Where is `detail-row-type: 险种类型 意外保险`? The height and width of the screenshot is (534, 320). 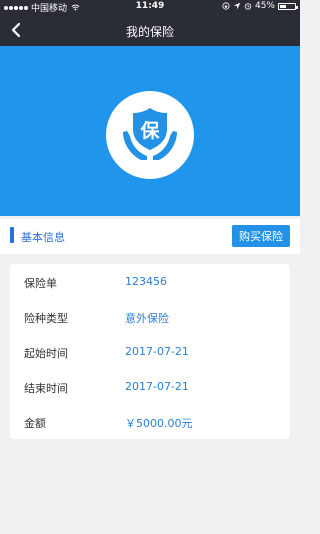
detail-row-type: 险种类型 意外保险 is located at coordinates (150, 316).